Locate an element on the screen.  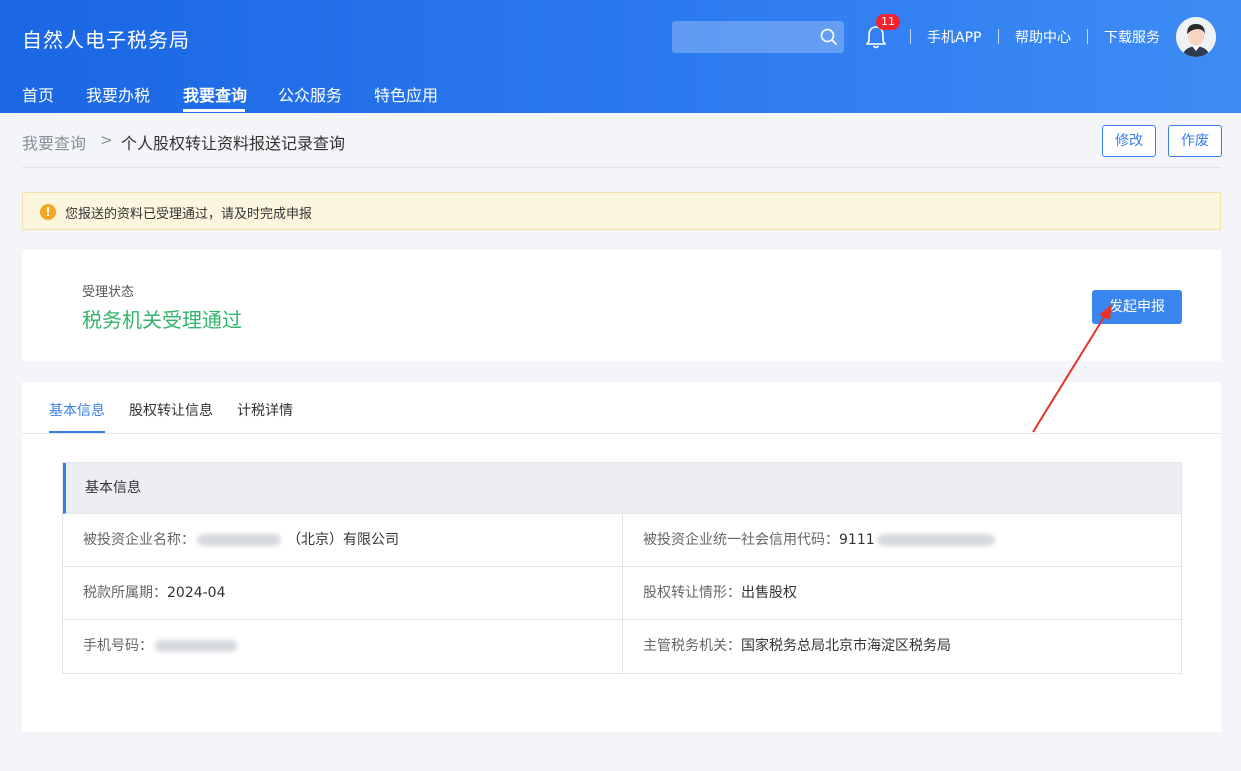
search-icon is located at coordinates (829, 37).